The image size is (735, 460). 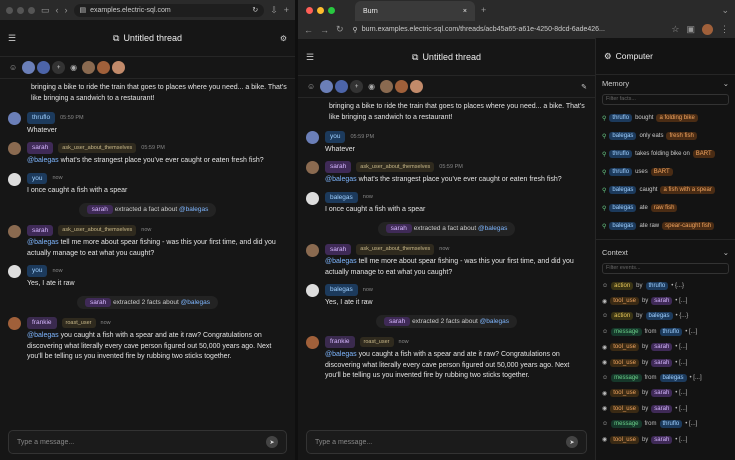 I want to click on download-icon: ⇩, so click(x=274, y=10).